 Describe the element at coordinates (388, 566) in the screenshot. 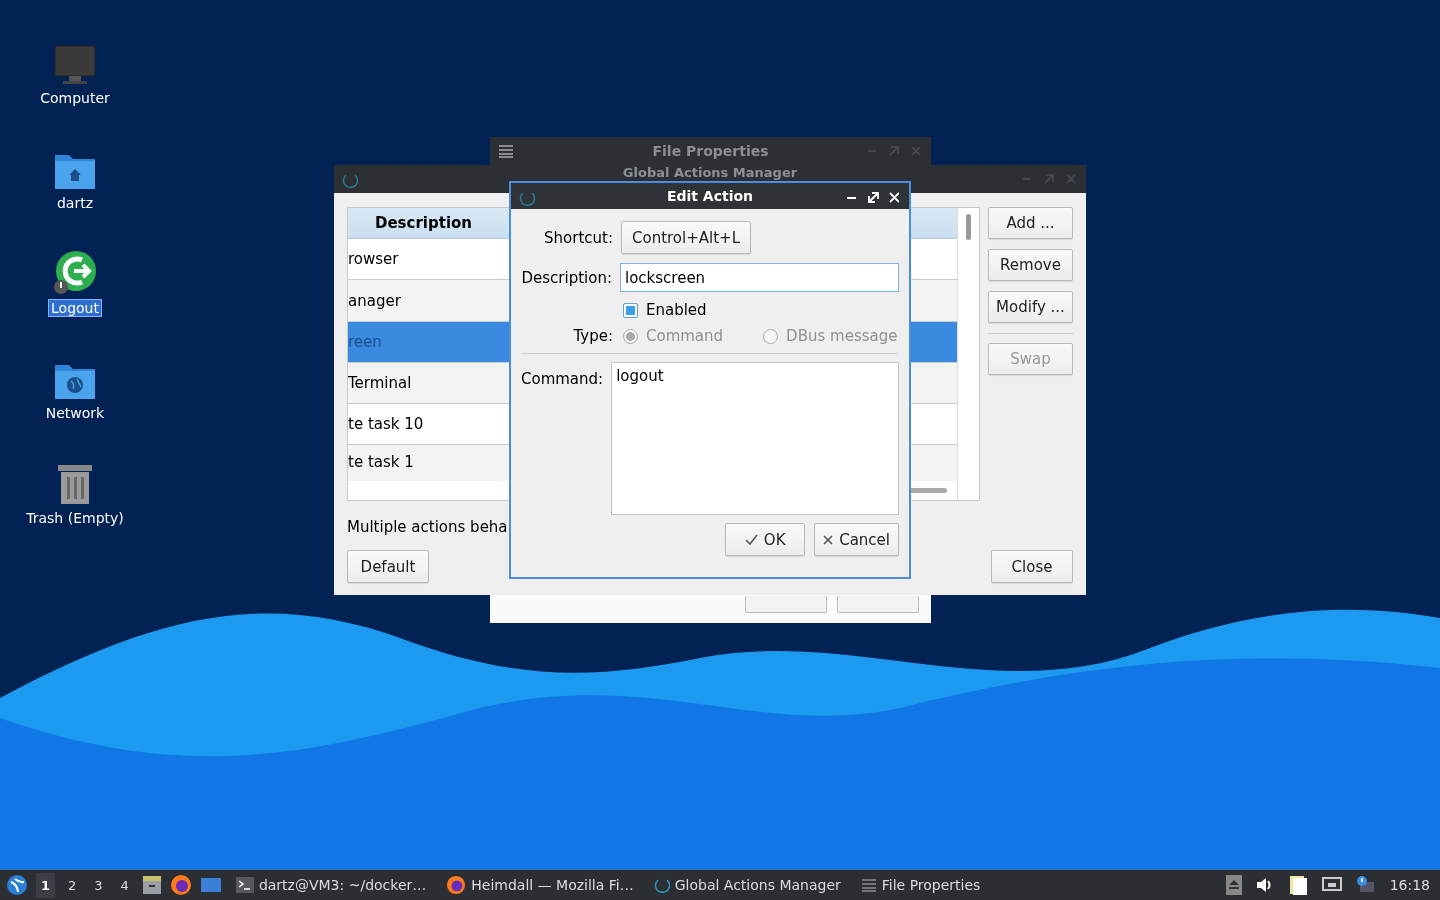

I see `default-button: Default` at that location.